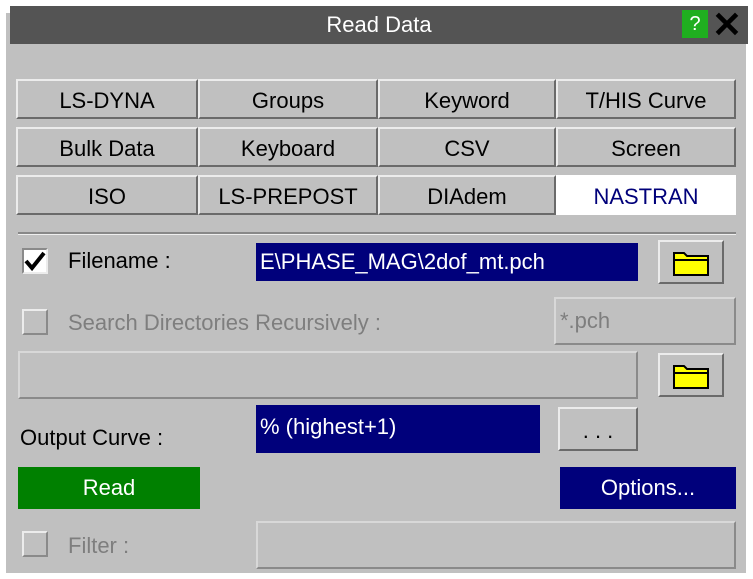  Describe the element at coordinates (646, 147) in the screenshot. I see `tab-screen: Screen` at that location.